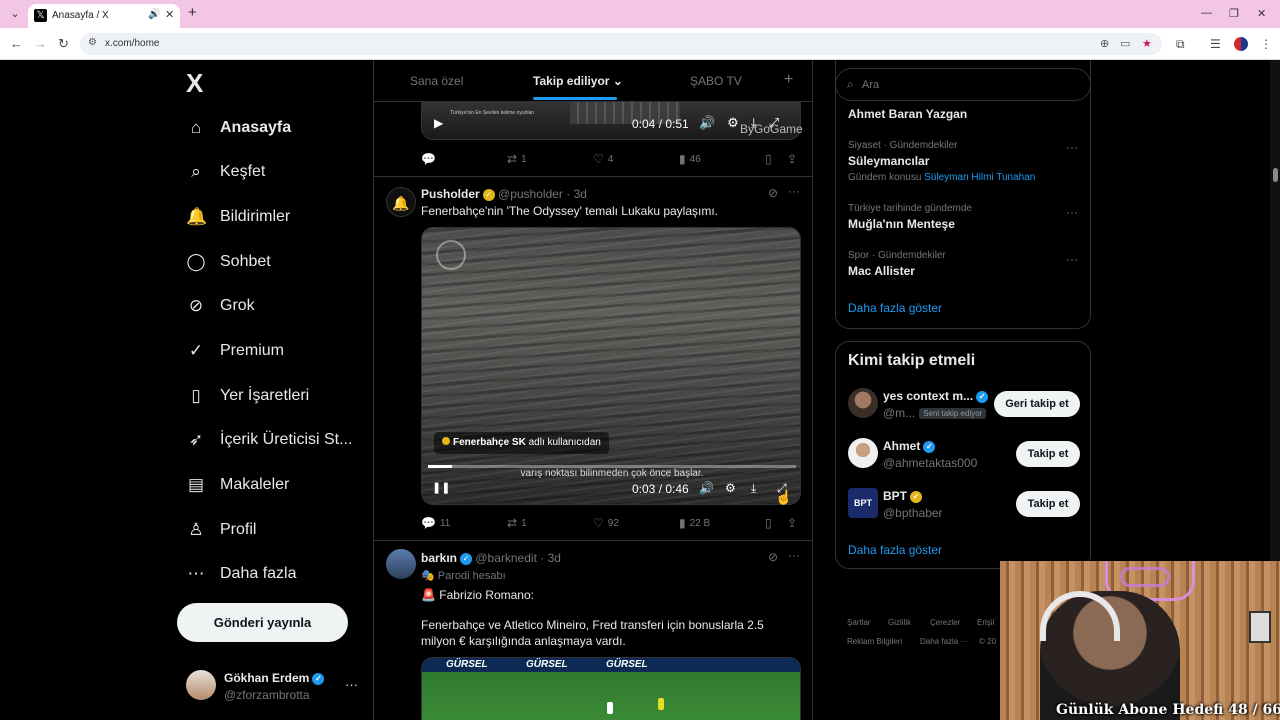 This screenshot has width=1280, height=720. I want to click on cast-icon: ▭, so click(1125, 43).